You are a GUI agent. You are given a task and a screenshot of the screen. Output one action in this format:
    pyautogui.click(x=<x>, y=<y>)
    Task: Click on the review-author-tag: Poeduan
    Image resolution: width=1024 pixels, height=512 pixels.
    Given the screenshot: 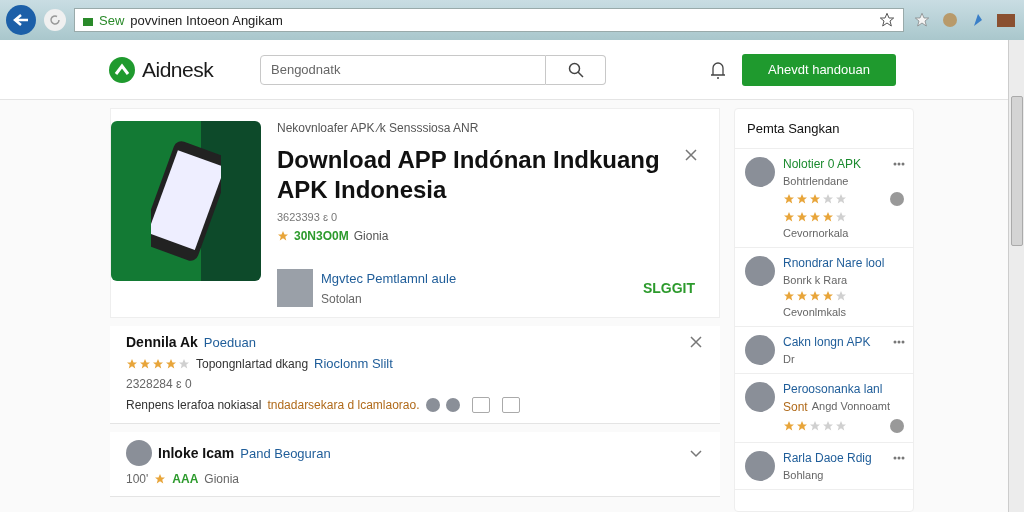 What is the action you would take?
    pyautogui.click(x=229, y=342)
    